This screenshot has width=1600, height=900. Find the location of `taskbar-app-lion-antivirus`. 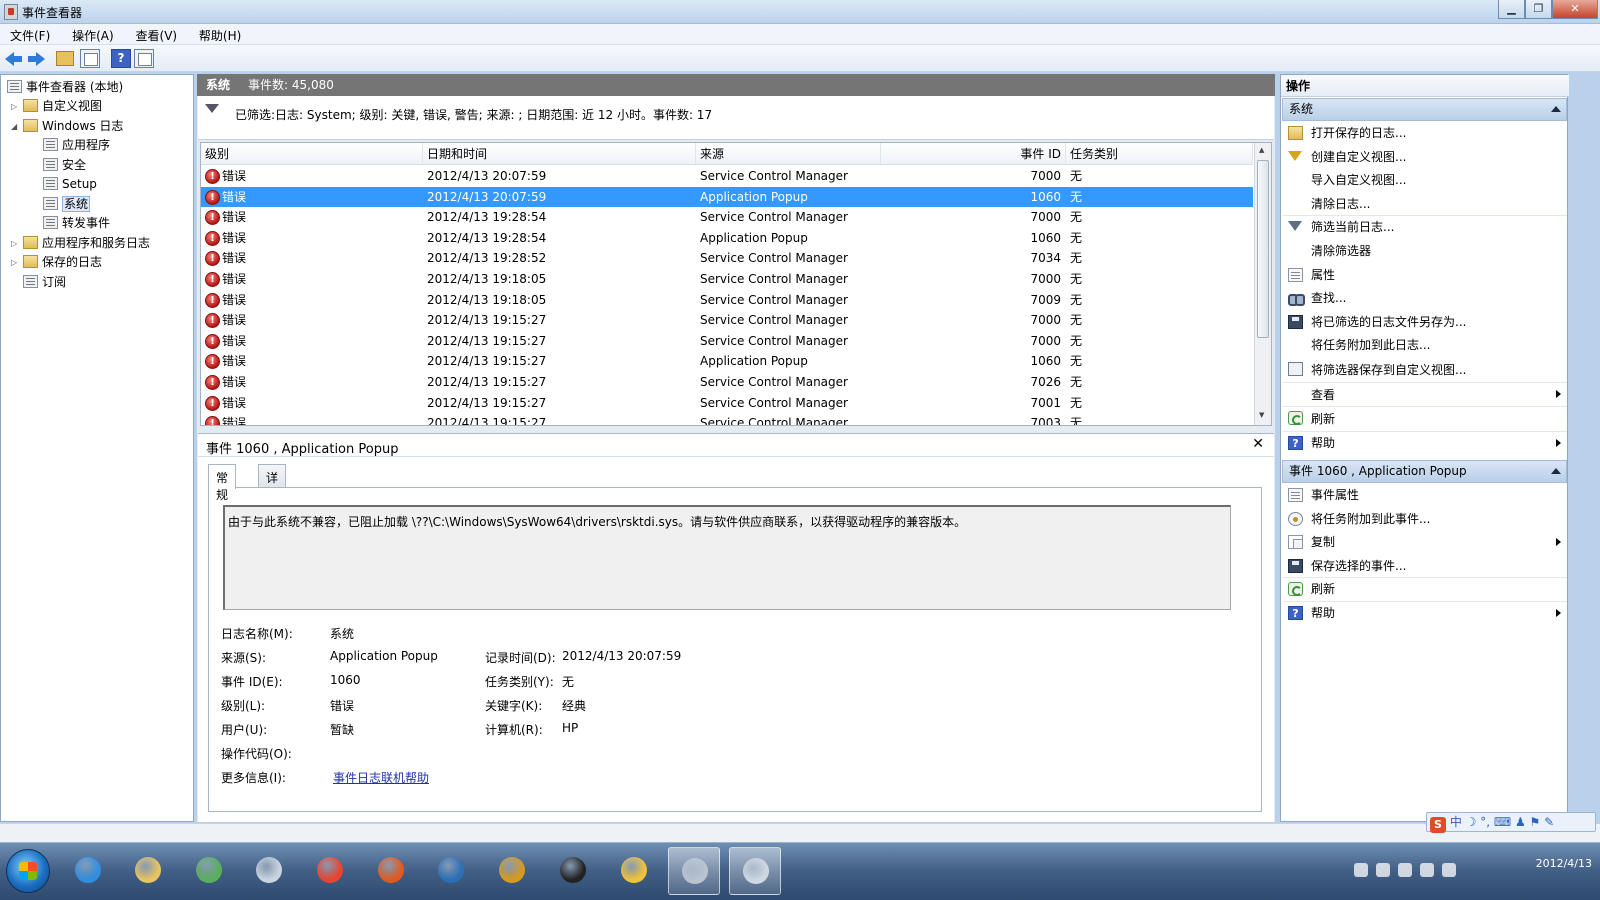

taskbar-app-lion-antivirus is located at coordinates (512, 871).